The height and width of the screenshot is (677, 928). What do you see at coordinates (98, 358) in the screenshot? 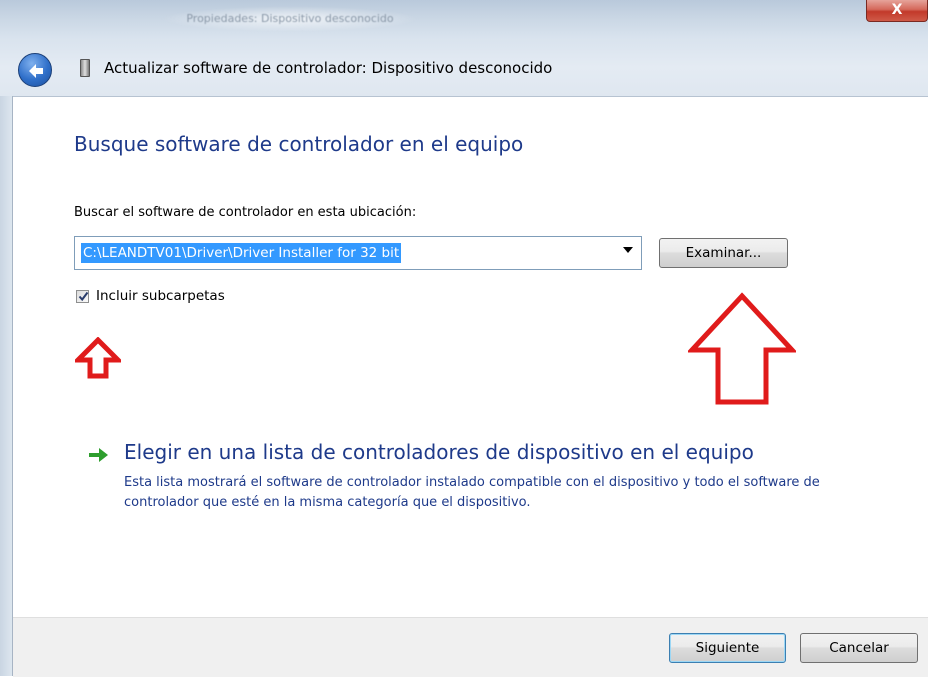
I see `annotation-arrow-small-icon` at bounding box center [98, 358].